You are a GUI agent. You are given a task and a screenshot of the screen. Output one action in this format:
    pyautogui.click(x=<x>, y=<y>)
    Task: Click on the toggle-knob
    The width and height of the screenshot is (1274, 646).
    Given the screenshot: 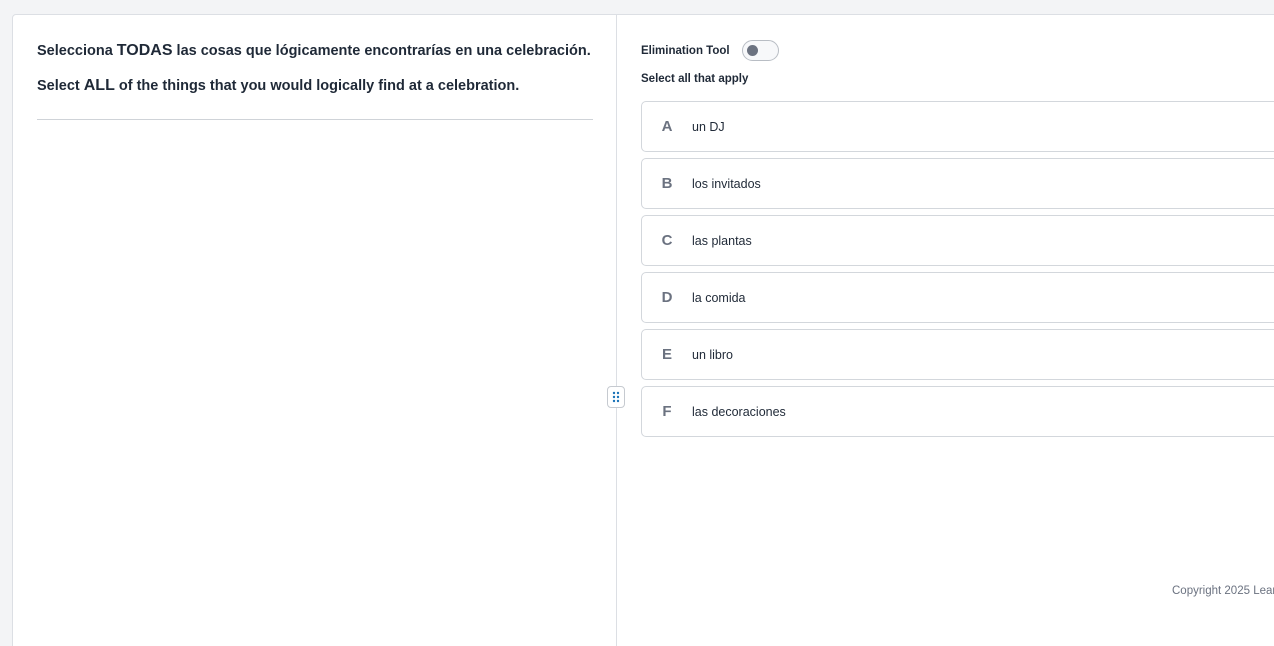 What is the action you would take?
    pyautogui.click(x=752, y=50)
    